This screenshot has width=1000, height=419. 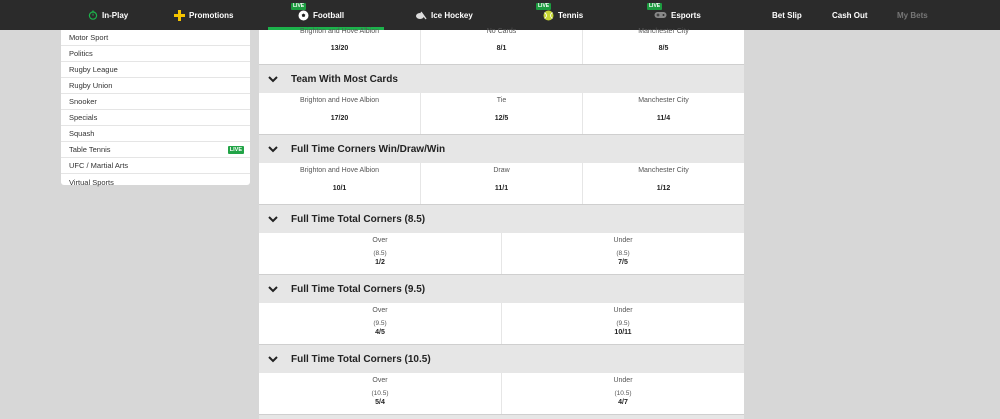 I want to click on market-header: Full Time Total Corners (10.5), so click(x=501, y=358).